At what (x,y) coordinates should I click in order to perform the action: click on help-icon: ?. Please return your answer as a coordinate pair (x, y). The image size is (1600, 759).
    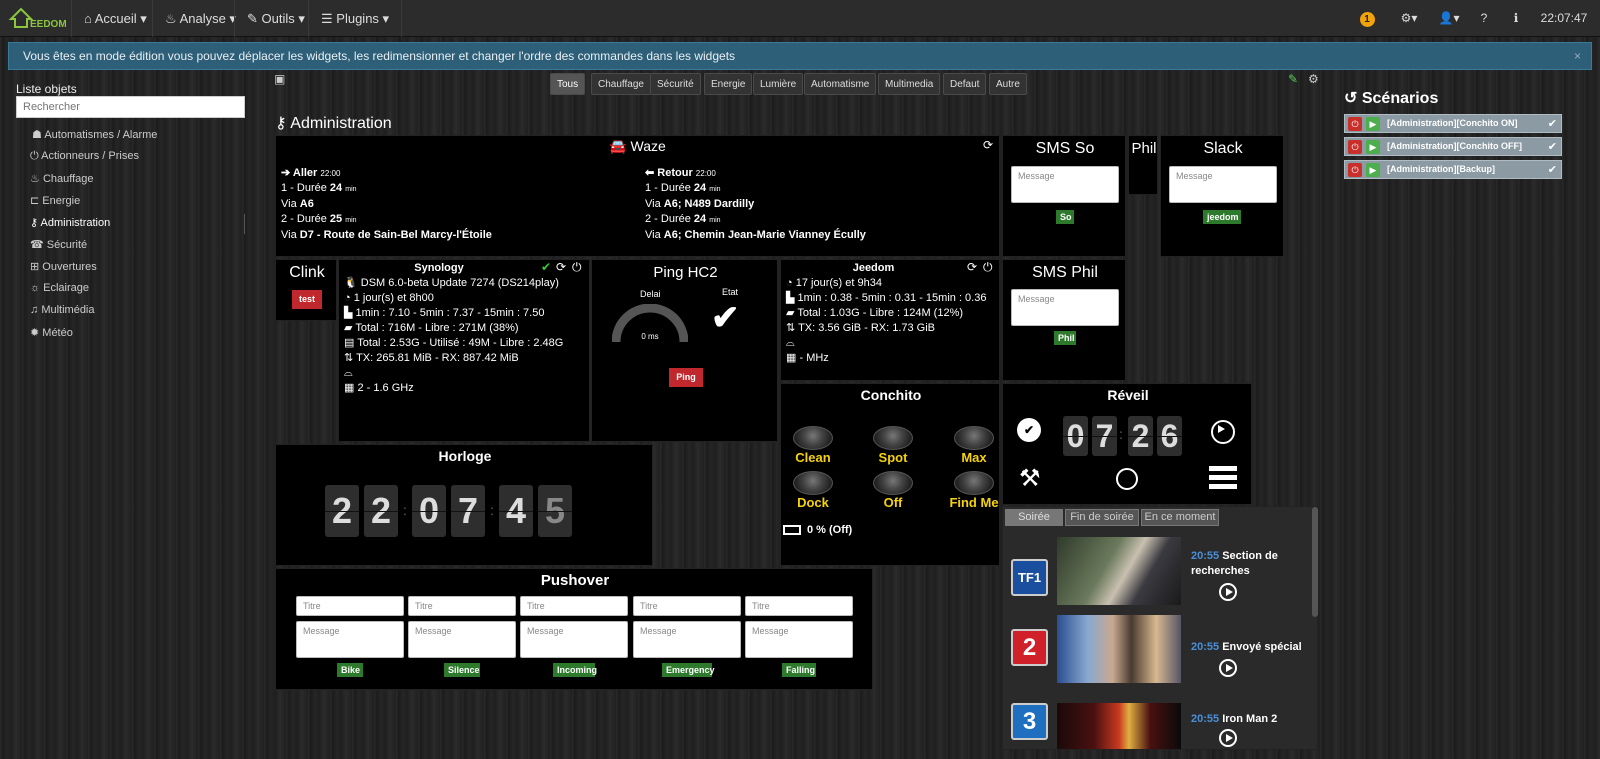
    Looking at the image, I should click on (1484, 18).